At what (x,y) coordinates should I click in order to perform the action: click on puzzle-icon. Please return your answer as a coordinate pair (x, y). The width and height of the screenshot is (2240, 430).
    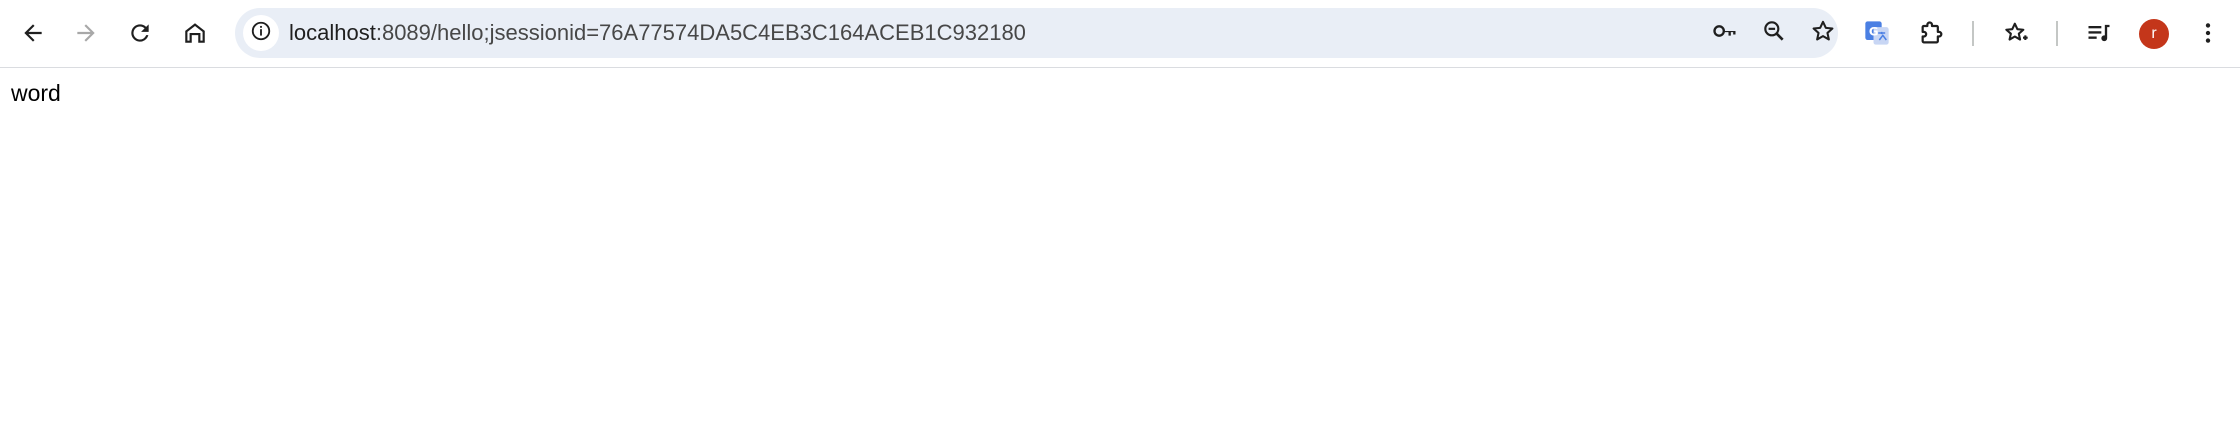
    Looking at the image, I should click on (1932, 33).